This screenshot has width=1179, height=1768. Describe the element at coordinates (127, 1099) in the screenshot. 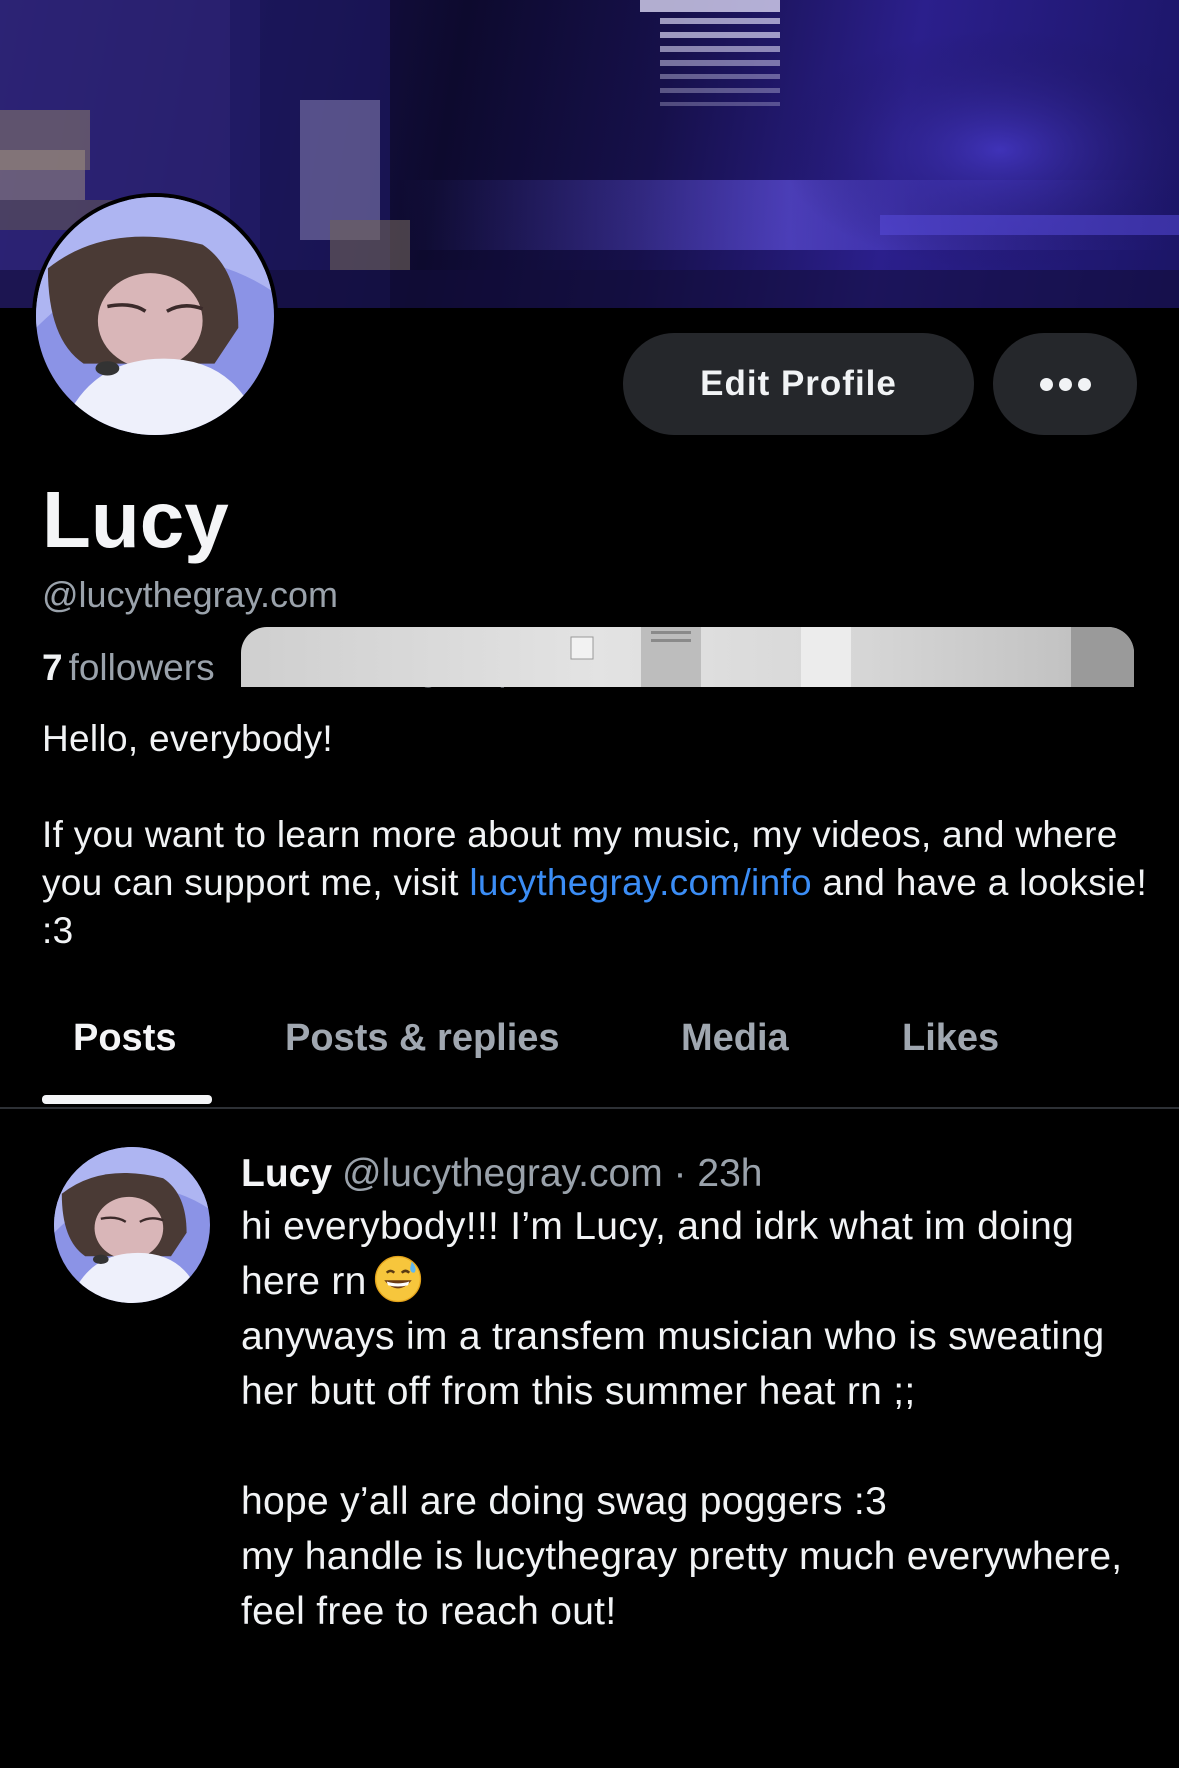

I see `active-tab-indicator` at that location.